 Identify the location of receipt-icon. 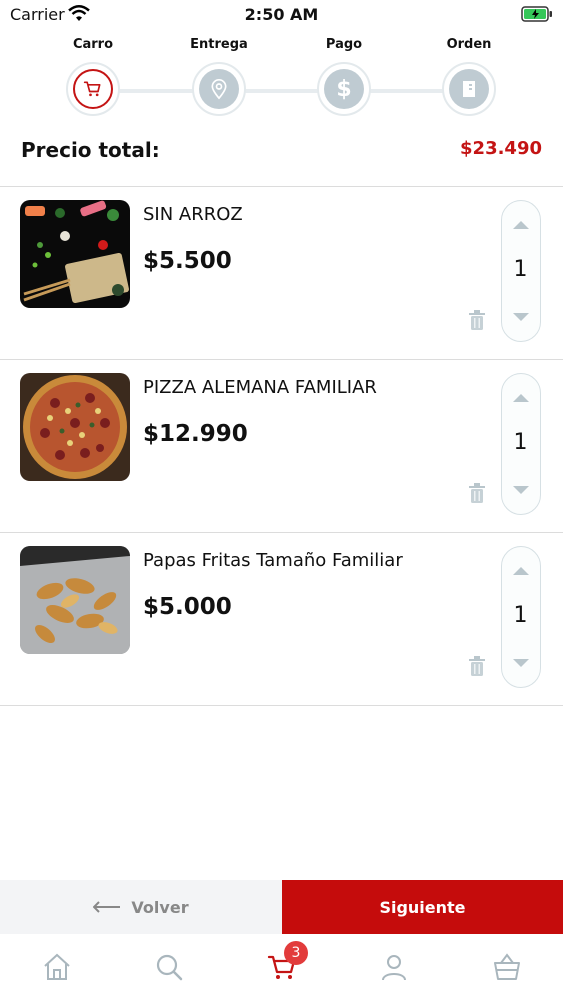
(469, 89).